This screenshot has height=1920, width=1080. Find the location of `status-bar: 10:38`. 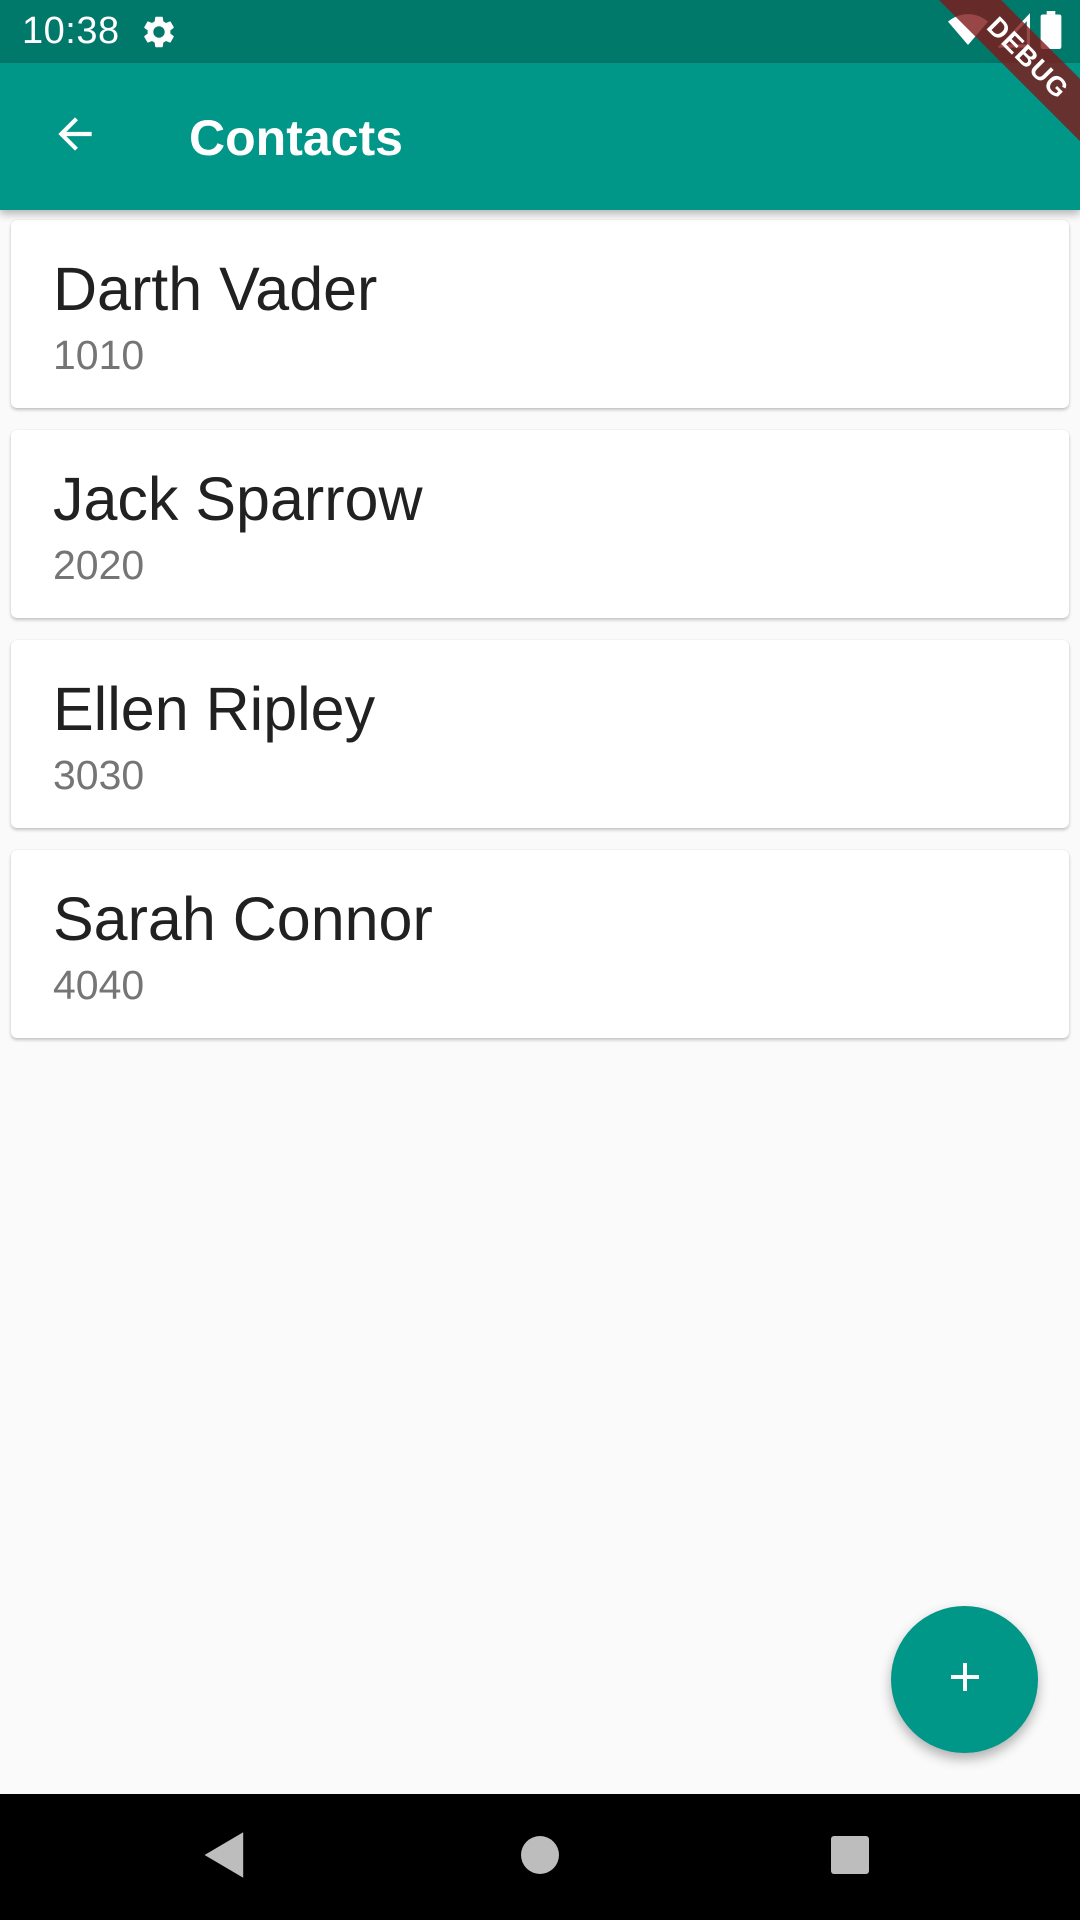

status-bar: 10:38 is located at coordinates (540, 31).